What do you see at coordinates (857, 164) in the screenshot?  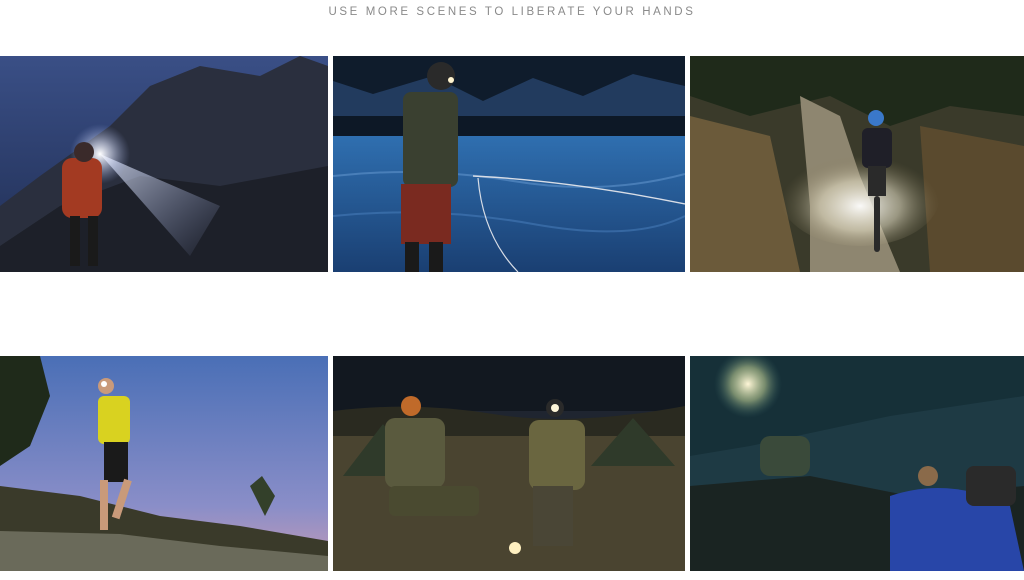 I see `scene-photo-cyclist` at bounding box center [857, 164].